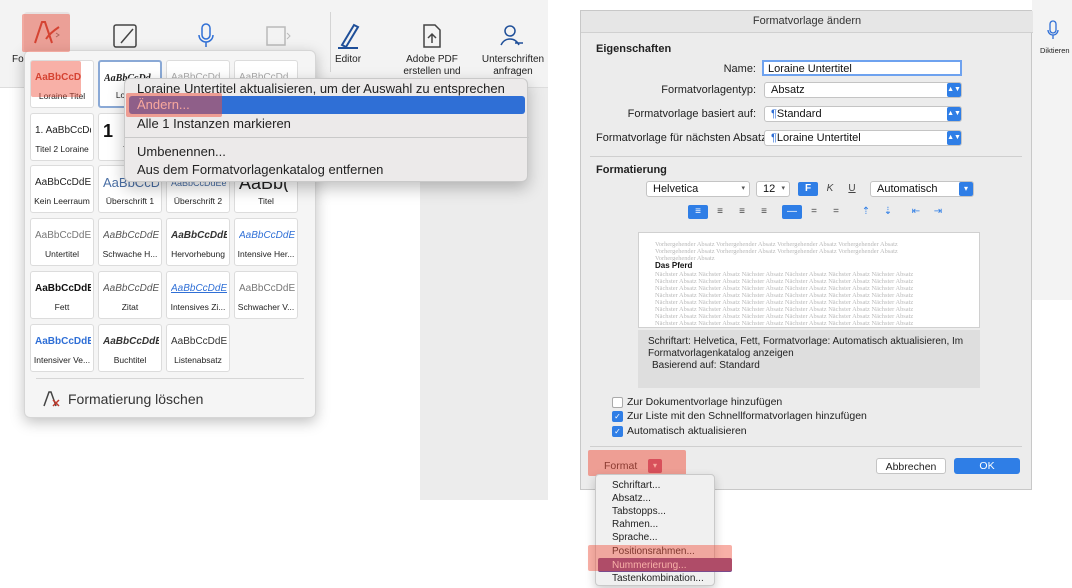 This screenshot has width=1072, height=588. I want to click on ok-button: OK, so click(987, 466).